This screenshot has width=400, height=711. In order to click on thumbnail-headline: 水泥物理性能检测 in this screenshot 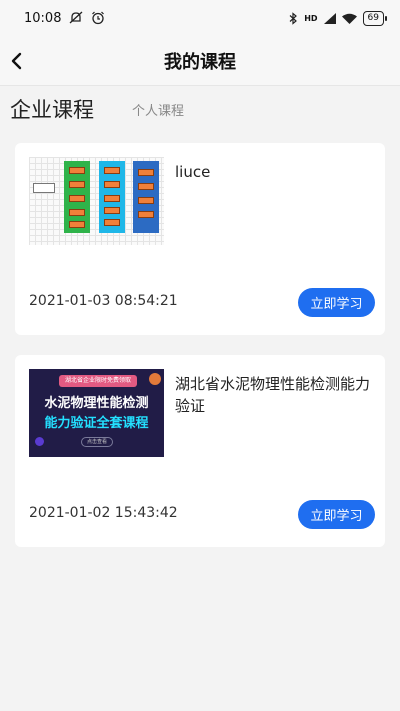, I will do `click(96, 403)`.